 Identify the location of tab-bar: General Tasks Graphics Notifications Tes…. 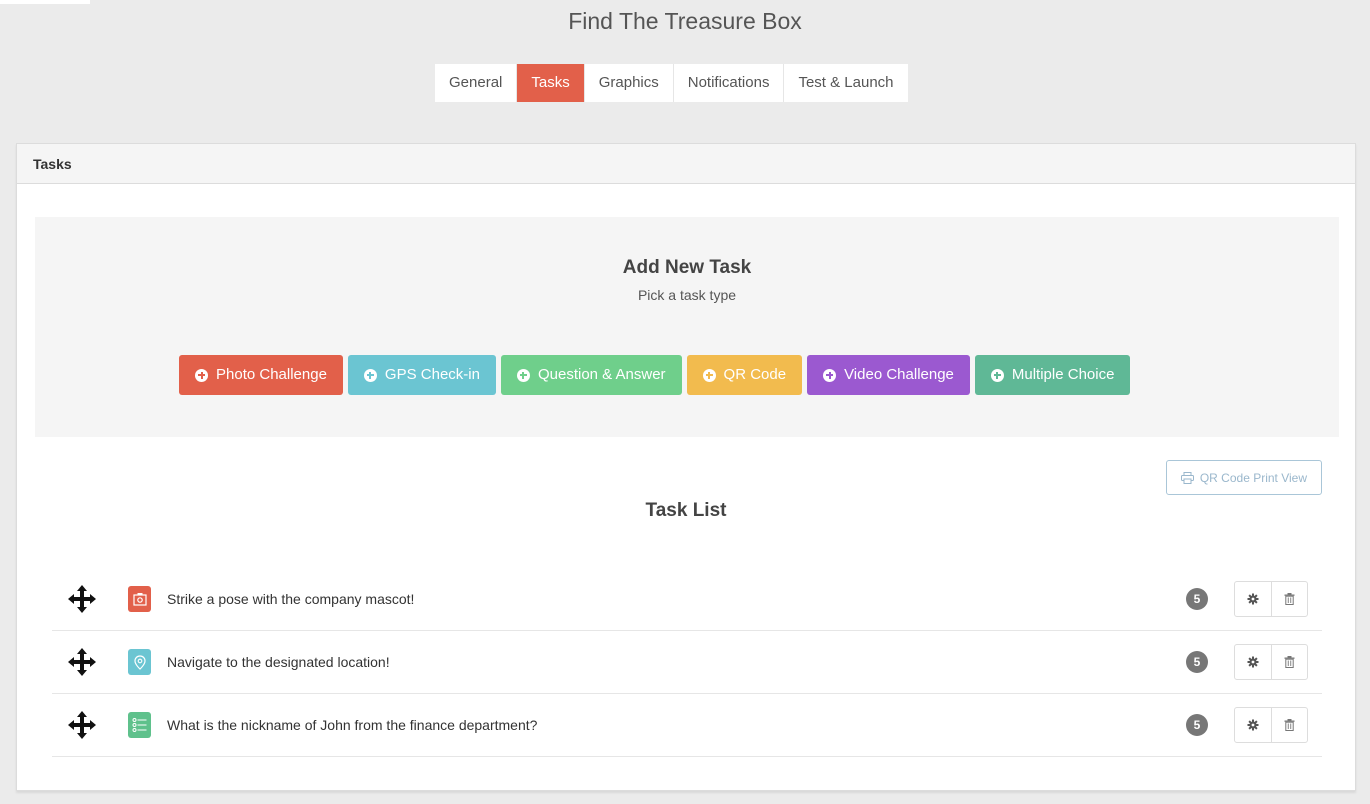
(671, 83).